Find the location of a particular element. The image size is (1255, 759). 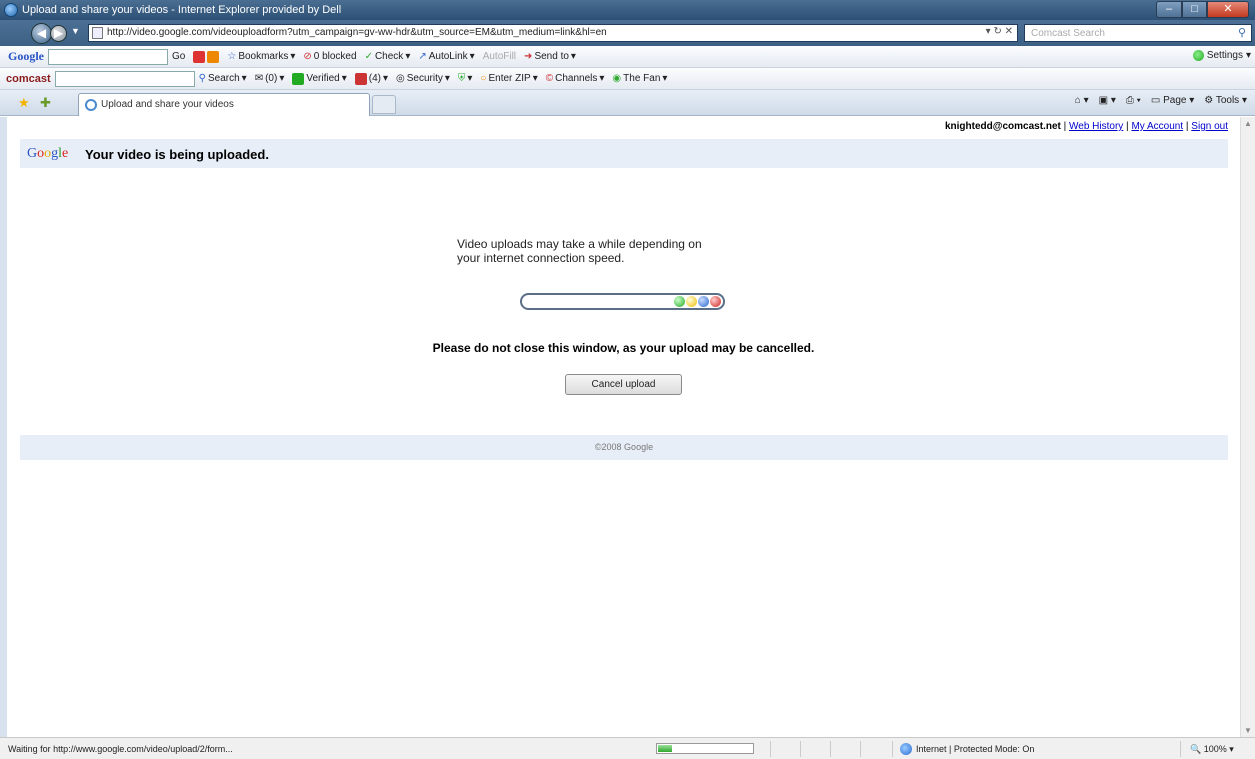

google-search-input is located at coordinates (108, 56).